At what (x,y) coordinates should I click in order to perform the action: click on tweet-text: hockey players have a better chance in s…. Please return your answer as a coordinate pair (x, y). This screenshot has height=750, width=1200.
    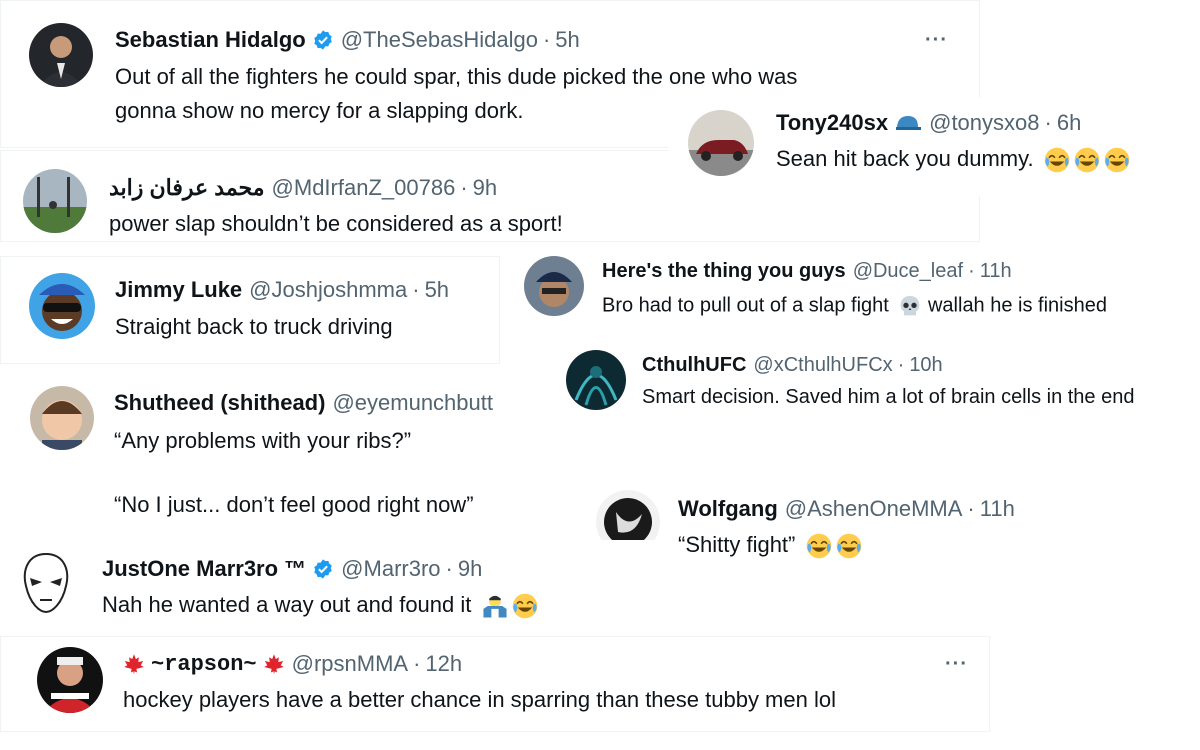
    Looking at the image, I should click on (479, 699).